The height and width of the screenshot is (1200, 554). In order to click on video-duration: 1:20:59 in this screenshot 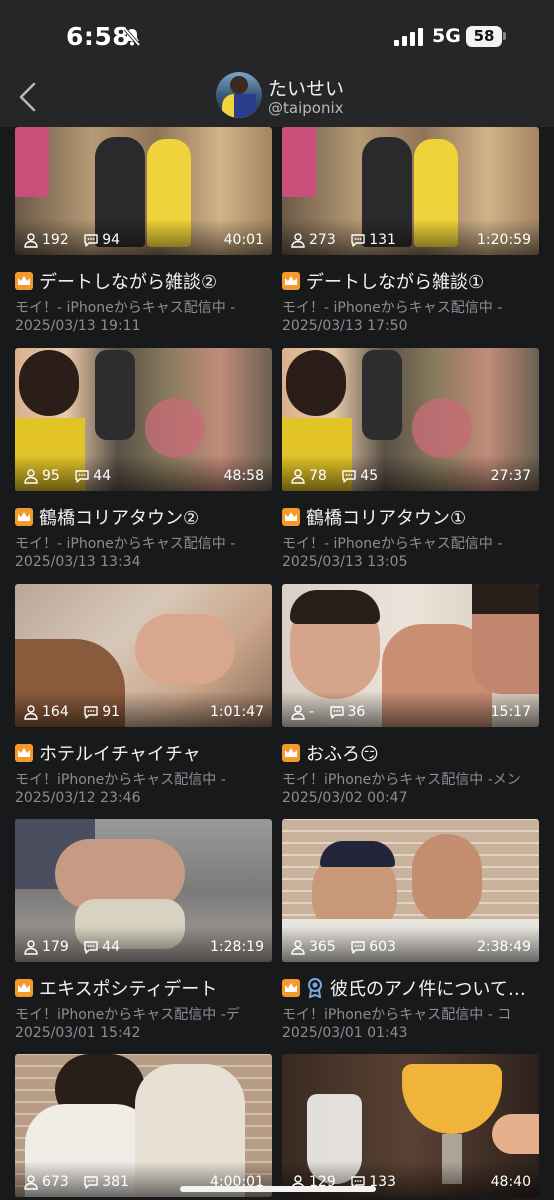, I will do `click(504, 240)`.